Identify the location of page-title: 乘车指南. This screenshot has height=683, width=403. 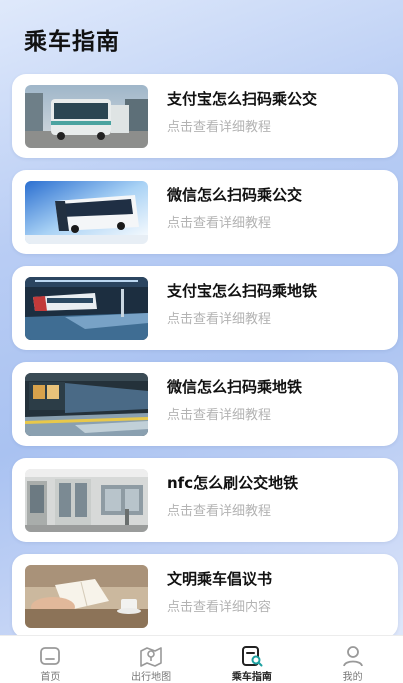
(72, 42).